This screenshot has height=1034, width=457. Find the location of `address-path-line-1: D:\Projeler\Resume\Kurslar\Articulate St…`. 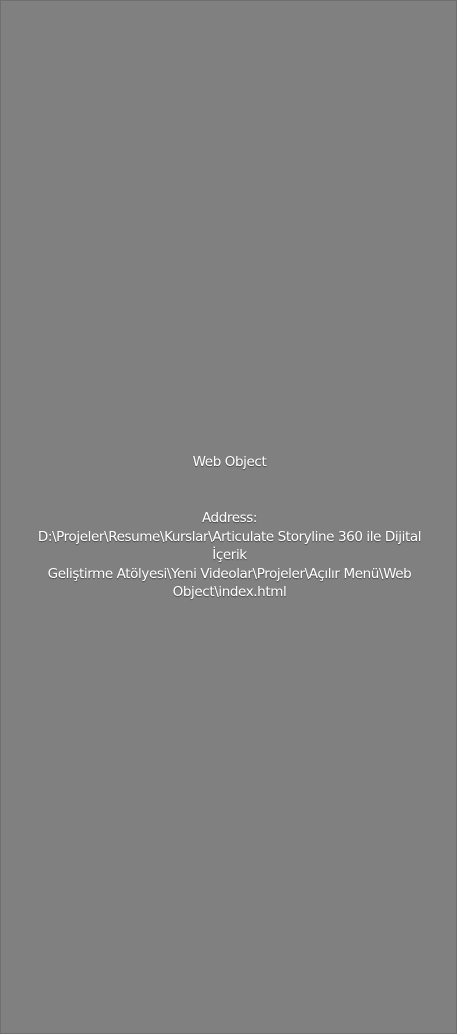

address-path-line-1: D:\Projeler\Resume\Kurslar\Articulate St… is located at coordinates (229, 546).